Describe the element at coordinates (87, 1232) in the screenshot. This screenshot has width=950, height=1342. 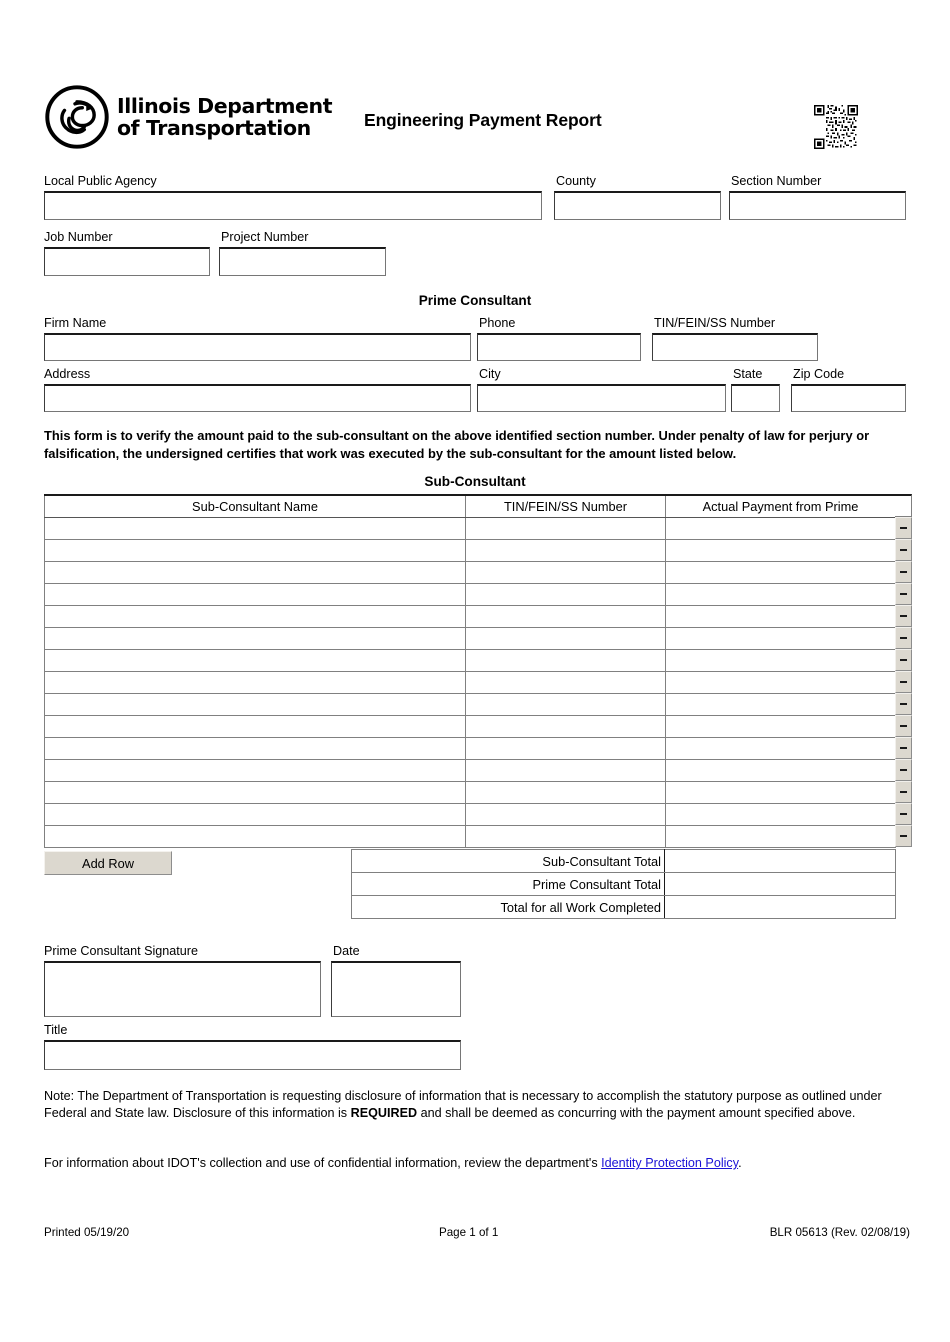
I see `printed-date: Printed 05/19/20` at that location.